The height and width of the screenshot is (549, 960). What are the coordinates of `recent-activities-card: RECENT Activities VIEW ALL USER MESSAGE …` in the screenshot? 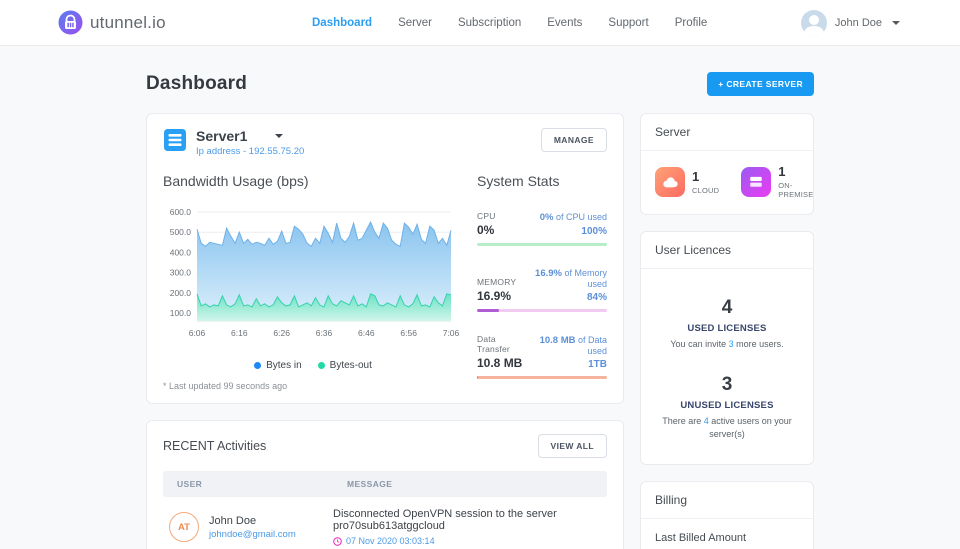 It's located at (385, 484).